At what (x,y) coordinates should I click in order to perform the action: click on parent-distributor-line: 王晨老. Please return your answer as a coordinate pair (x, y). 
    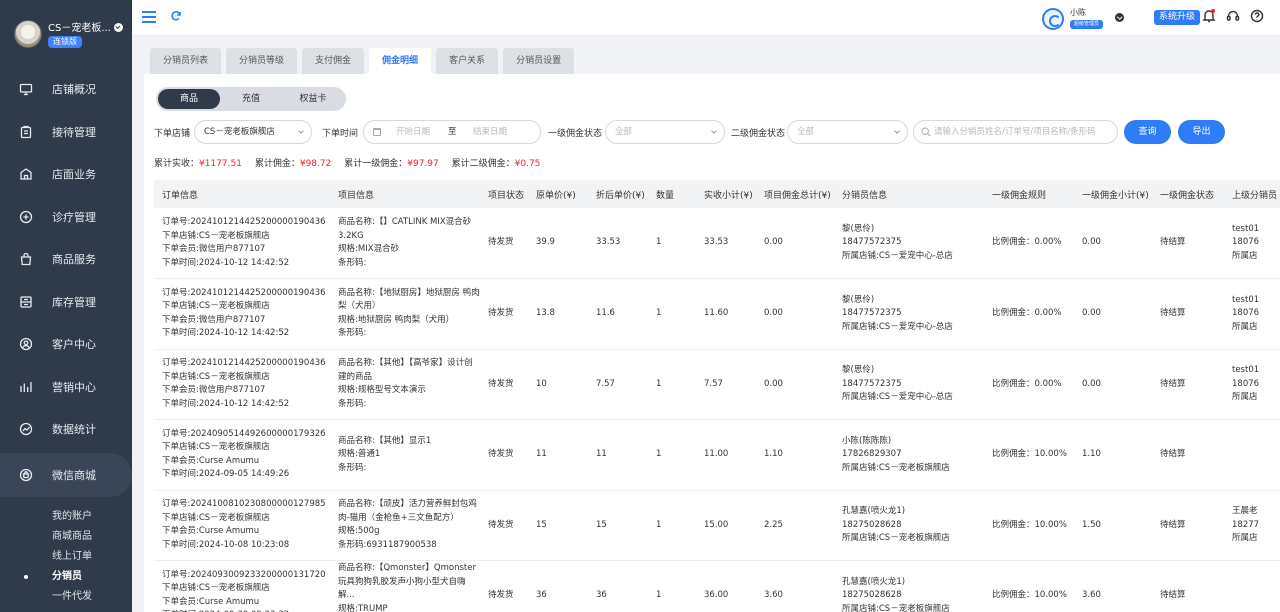
    Looking at the image, I should click on (1245, 511).